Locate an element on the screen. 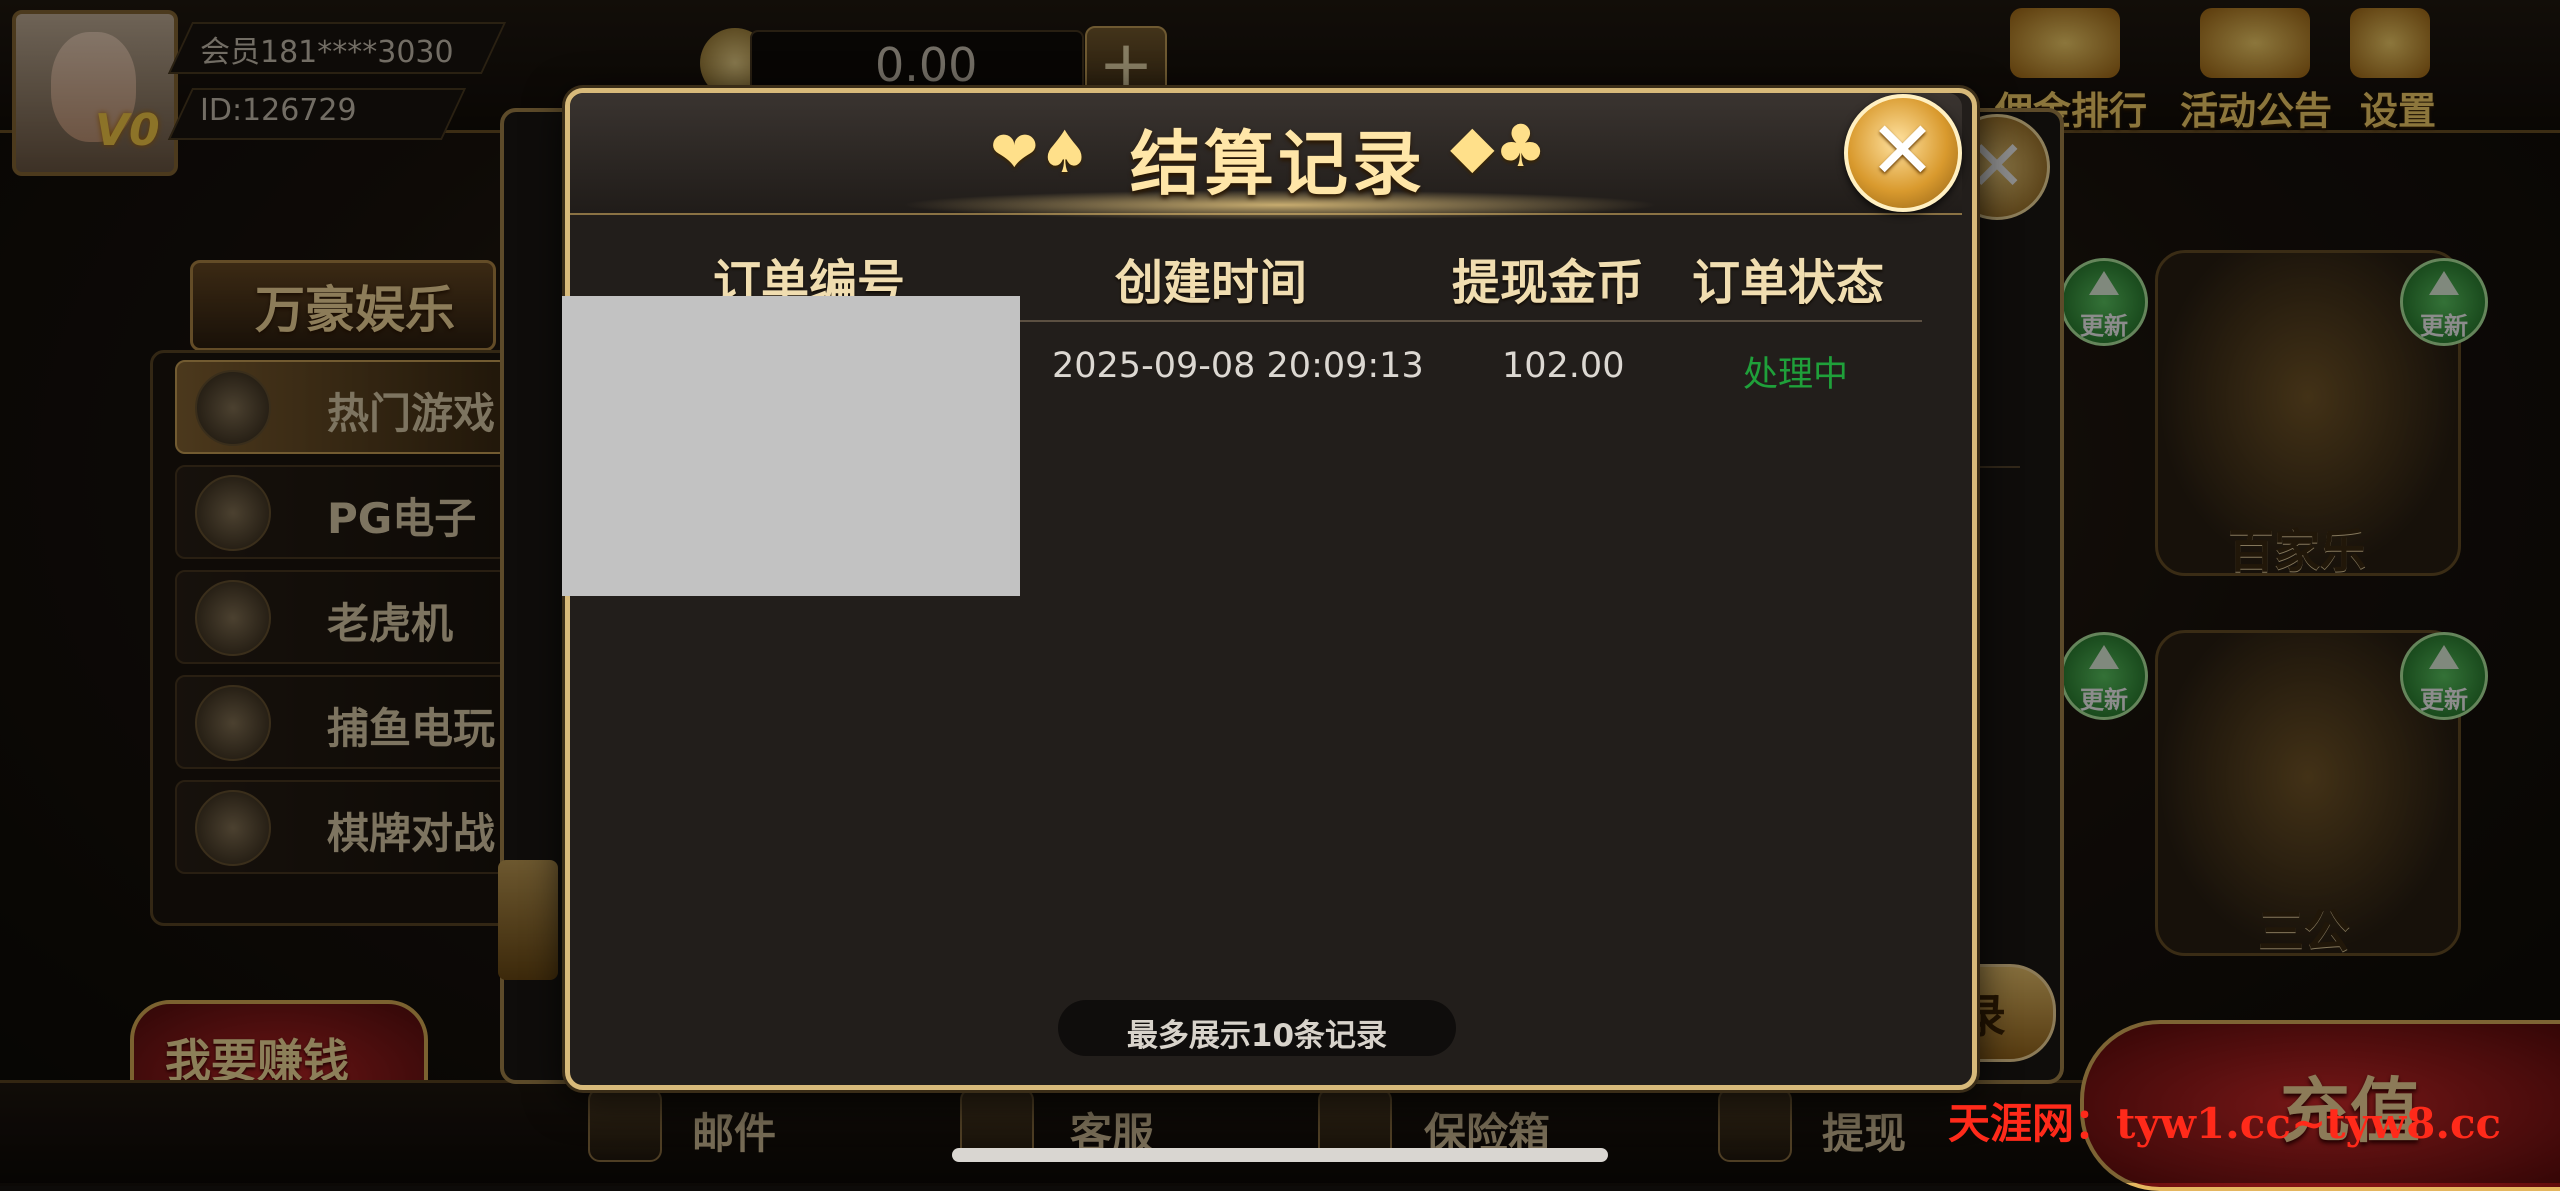  diamond-club-icon: ◆♣ is located at coordinates (1498, 146).